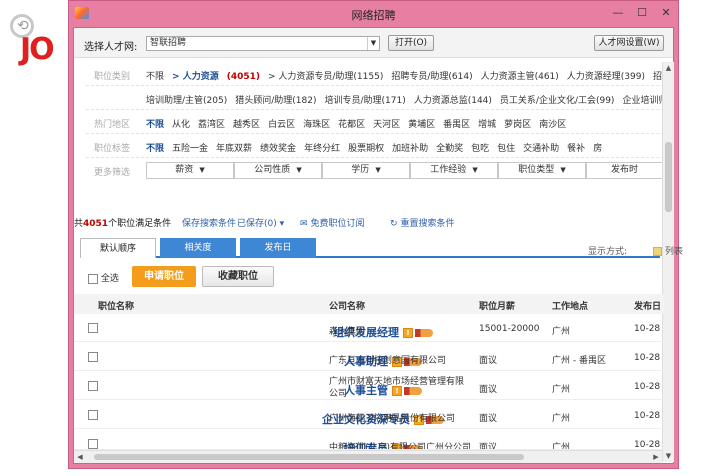 The width and height of the screenshot is (720, 476). Describe the element at coordinates (347, 330) in the screenshot. I see `company-name: 森大集团` at that location.